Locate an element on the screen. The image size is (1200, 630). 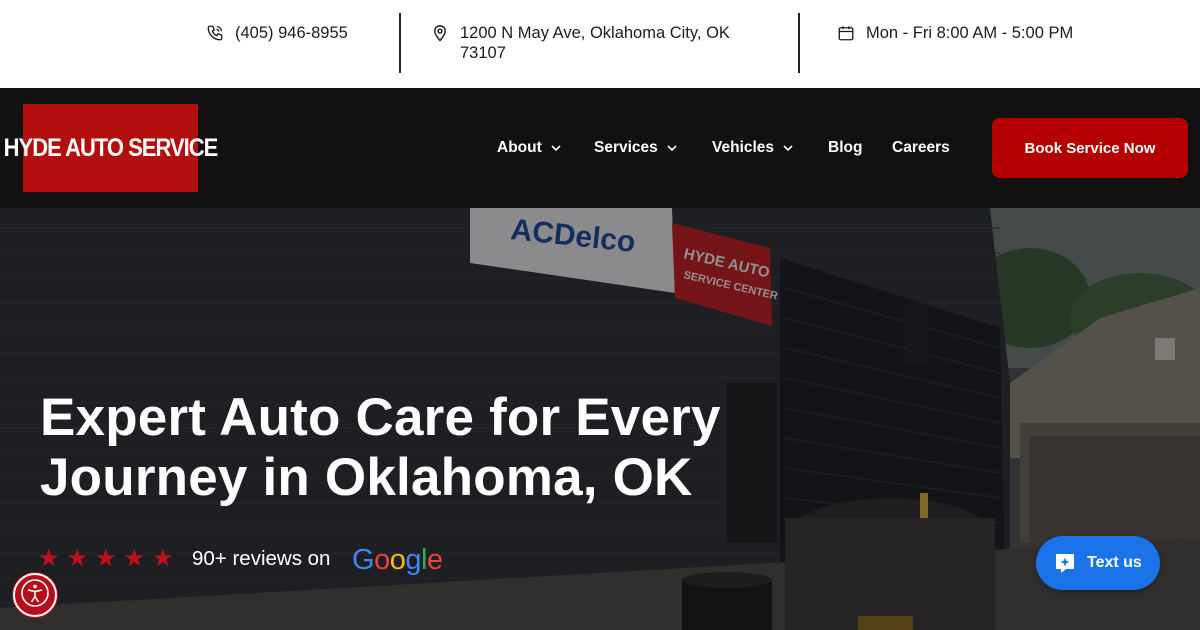
accessibility-button is located at coordinates (35, 595).